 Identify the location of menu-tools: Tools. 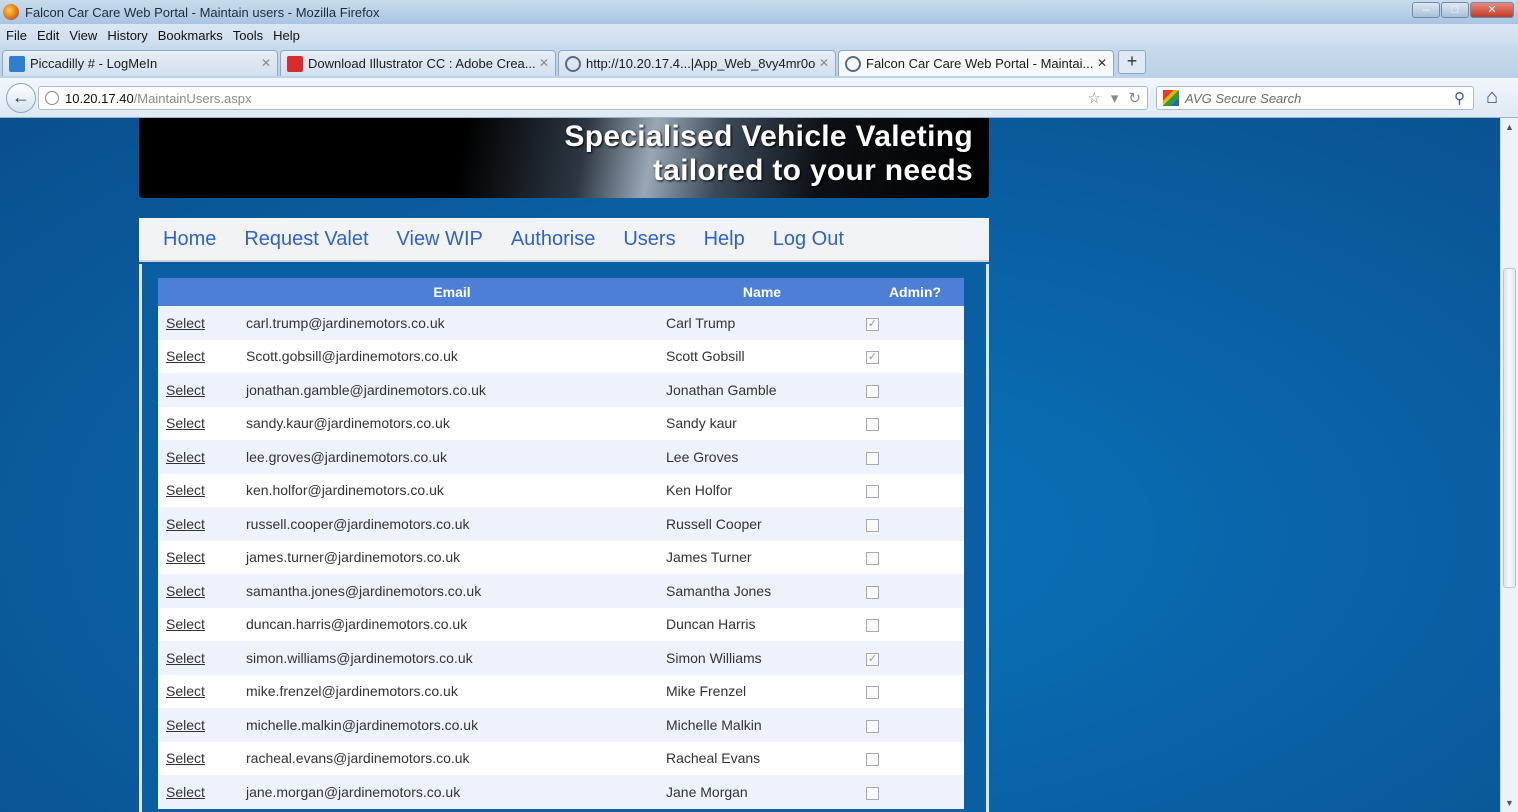
(248, 35).